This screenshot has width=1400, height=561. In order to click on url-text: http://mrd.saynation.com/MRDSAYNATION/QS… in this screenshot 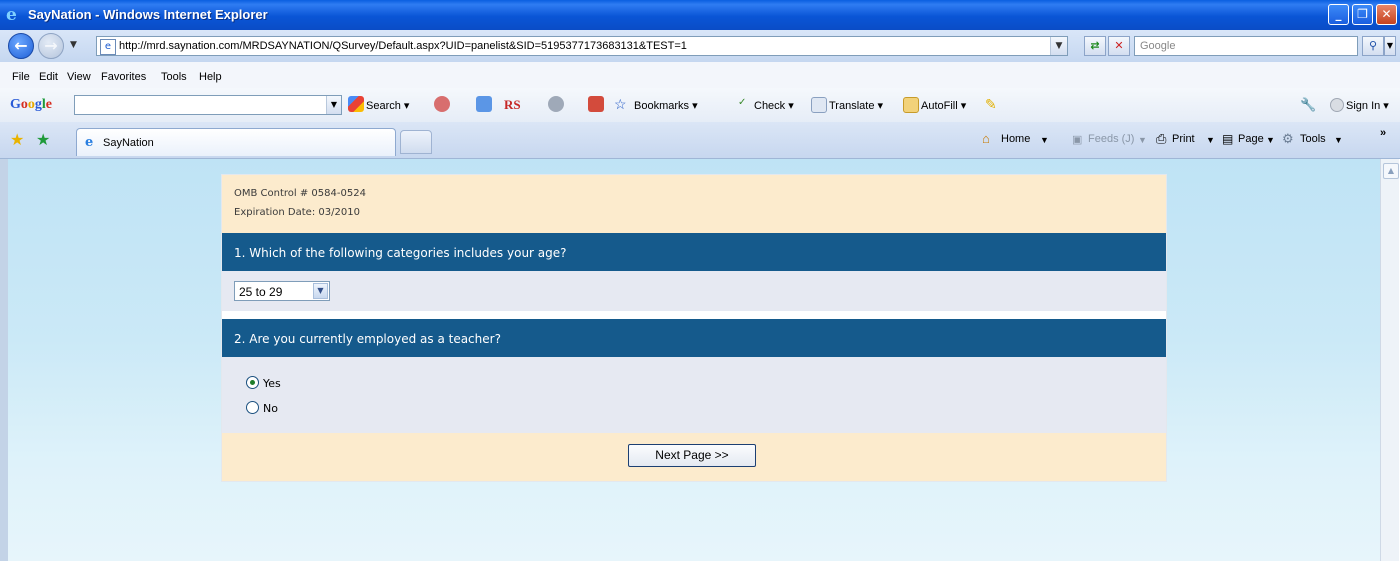, I will do `click(403, 46)`.